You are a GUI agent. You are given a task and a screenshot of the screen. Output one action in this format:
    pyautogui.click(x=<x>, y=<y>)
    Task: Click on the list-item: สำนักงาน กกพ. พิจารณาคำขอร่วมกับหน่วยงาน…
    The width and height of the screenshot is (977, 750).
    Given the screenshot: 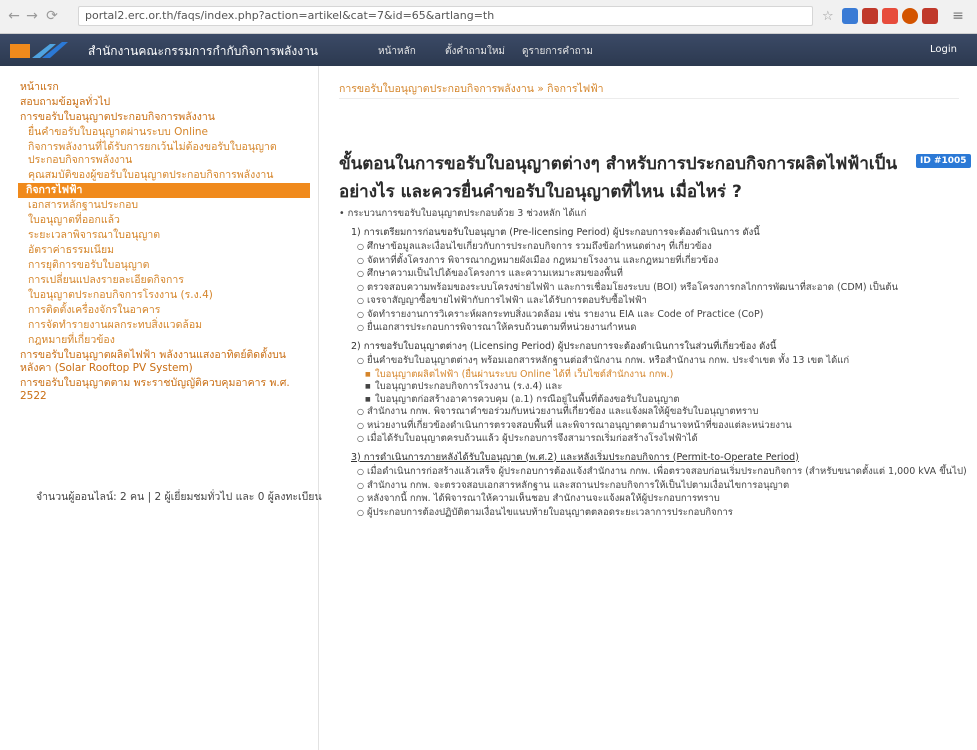 What is the action you would take?
    pyautogui.click(x=663, y=412)
    